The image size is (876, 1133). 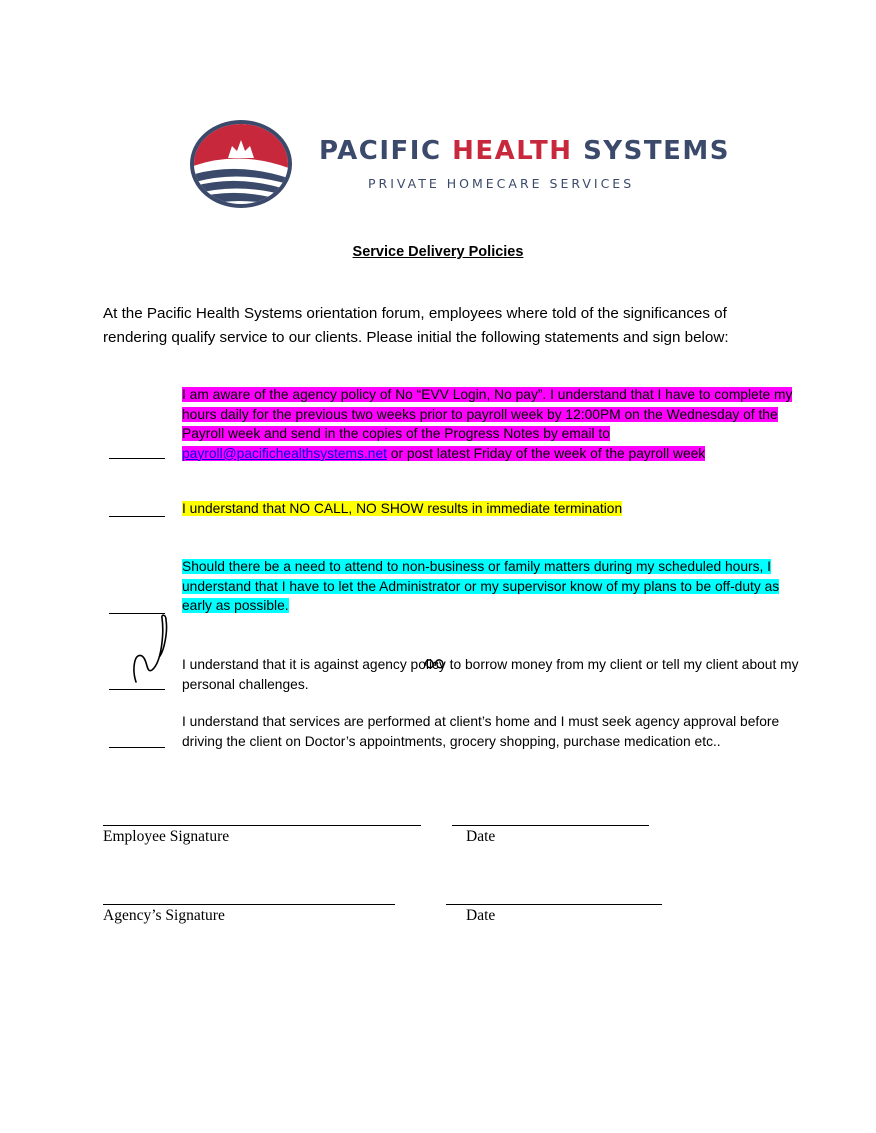 What do you see at coordinates (166, 836) in the screenshot?
I see `employee-signature-label: Employee Signature` at bounding box center [166, 836].